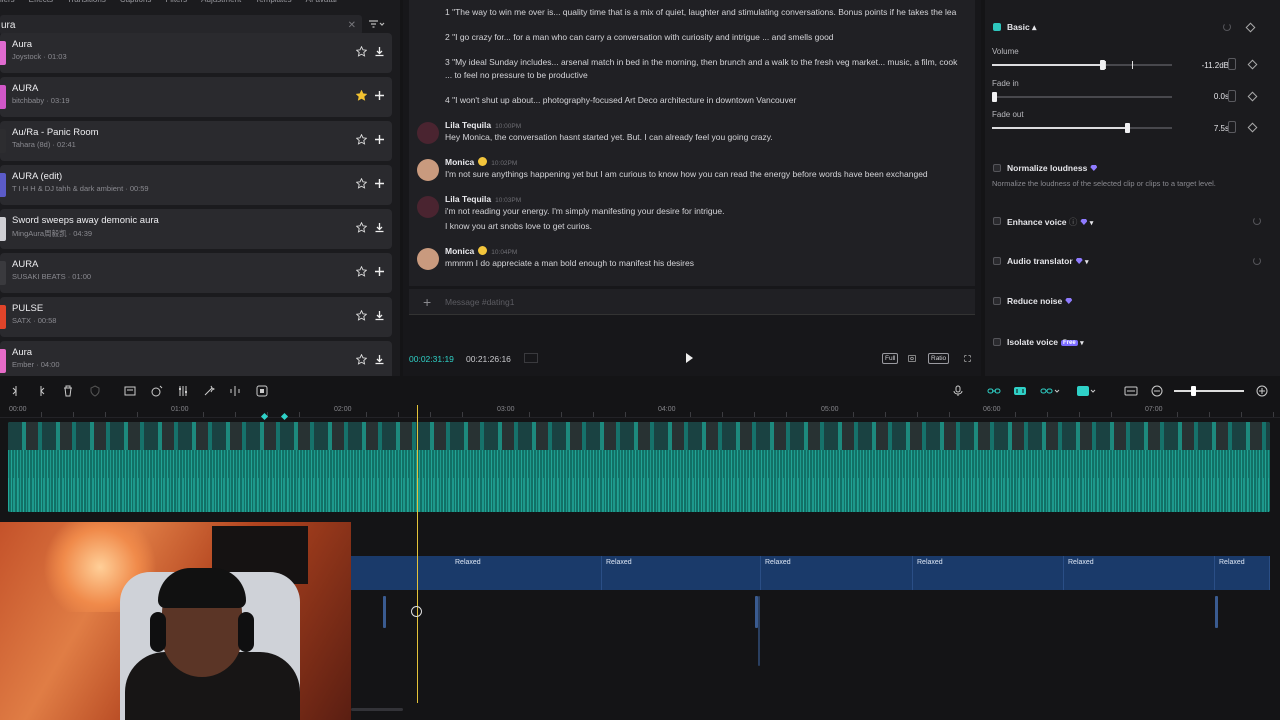  I want to click on playhead, so click(417, 554).